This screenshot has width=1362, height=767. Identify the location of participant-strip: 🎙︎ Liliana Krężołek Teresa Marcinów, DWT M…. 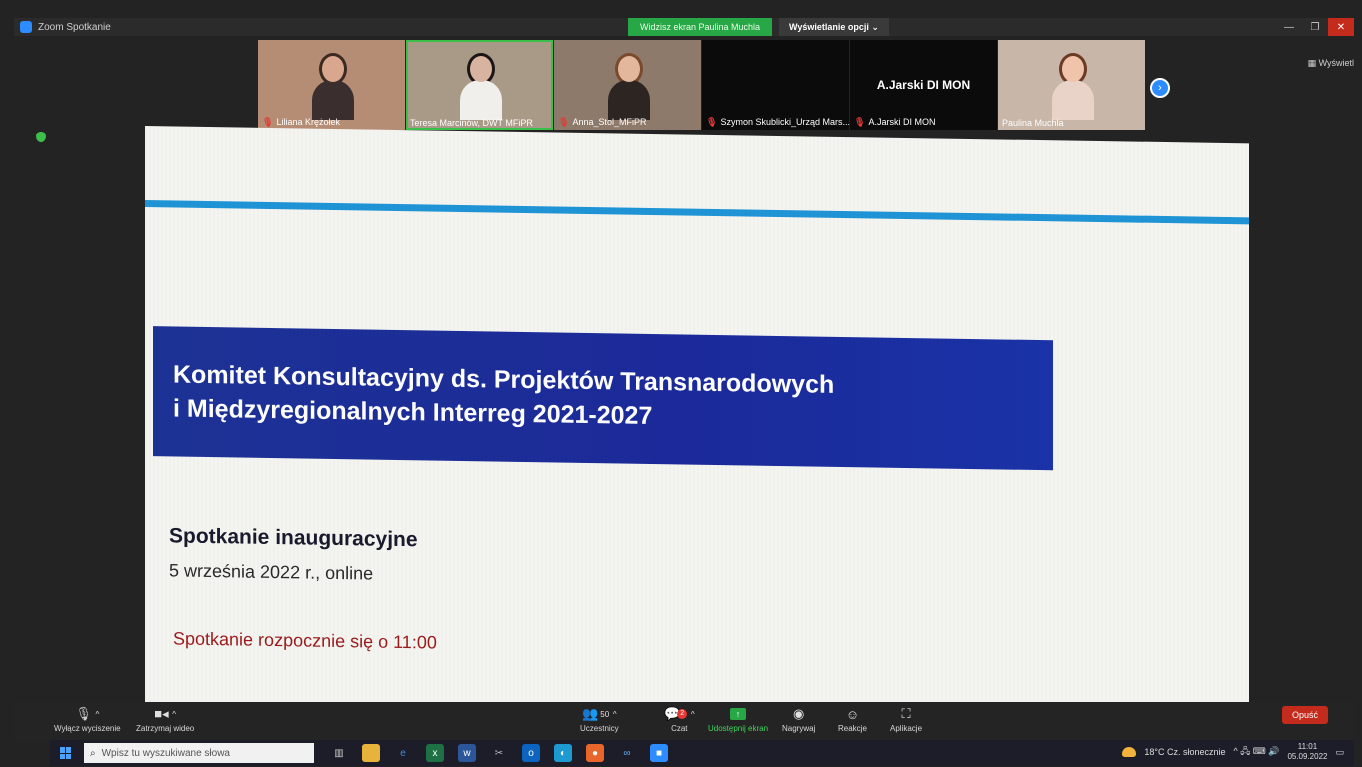
(702, 85).